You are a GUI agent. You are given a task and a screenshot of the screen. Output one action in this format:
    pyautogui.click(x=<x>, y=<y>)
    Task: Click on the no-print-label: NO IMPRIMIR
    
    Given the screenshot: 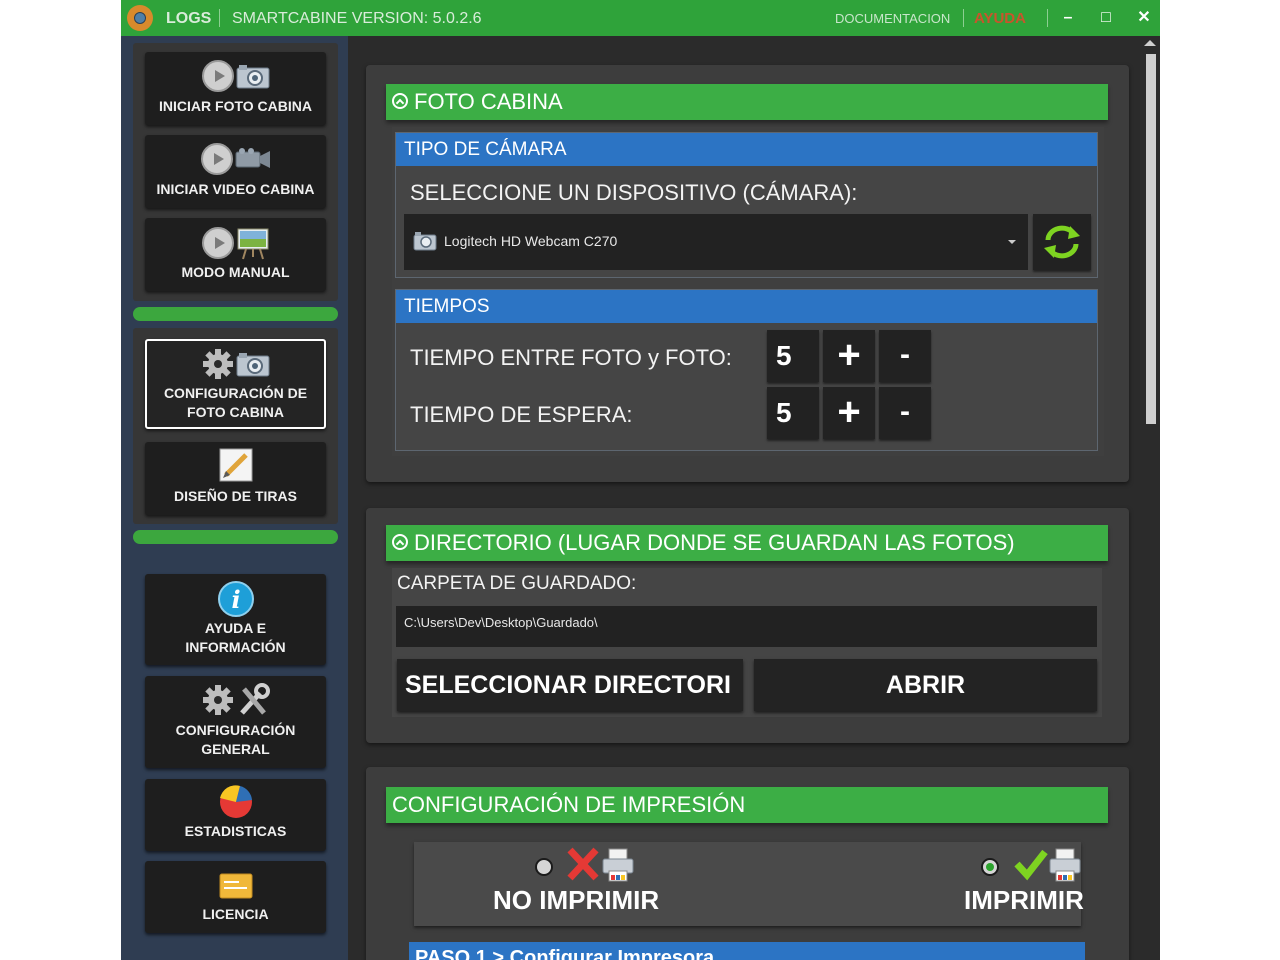 What is the action you would take?
    pyautogui.click(x=576, y=900)
    